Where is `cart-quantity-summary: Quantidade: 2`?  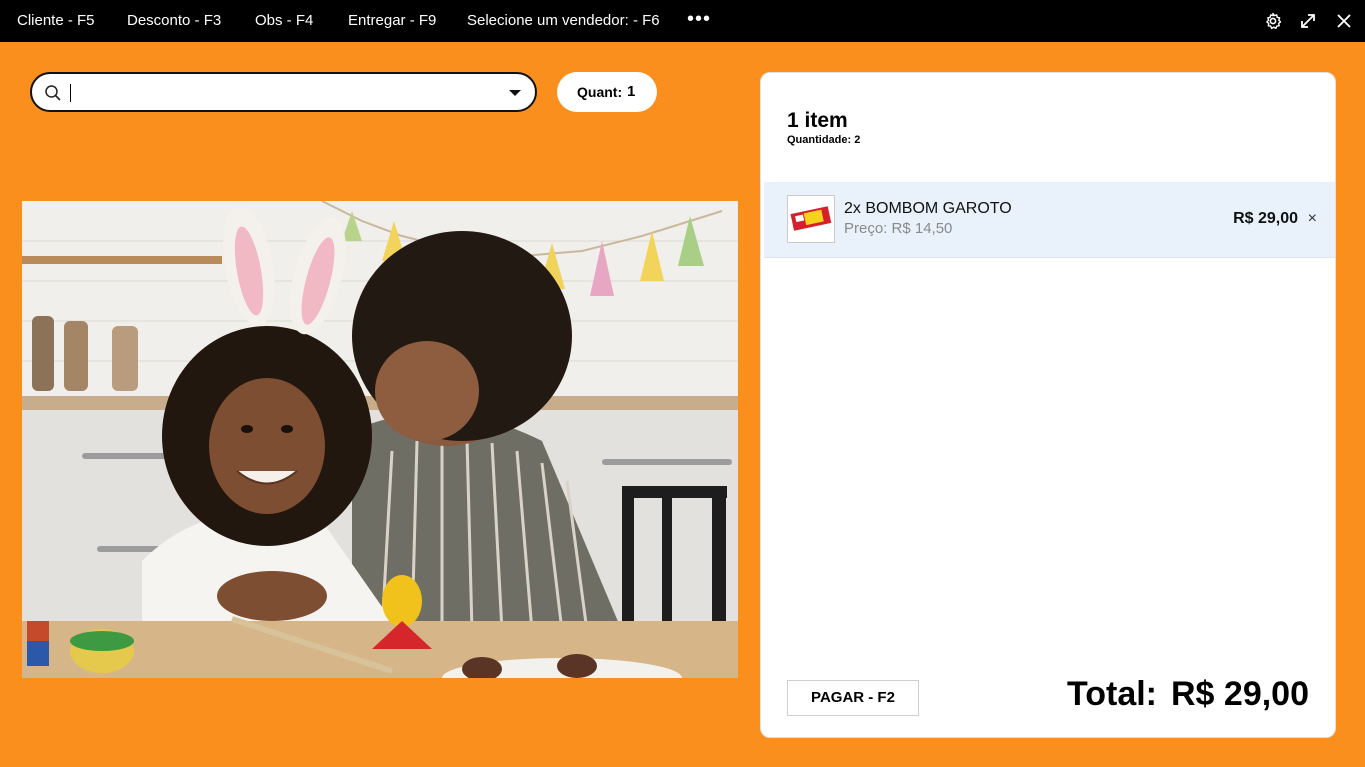 cart-quantity-summary: Quantidade: 2 is located at coordinates (824, 140).